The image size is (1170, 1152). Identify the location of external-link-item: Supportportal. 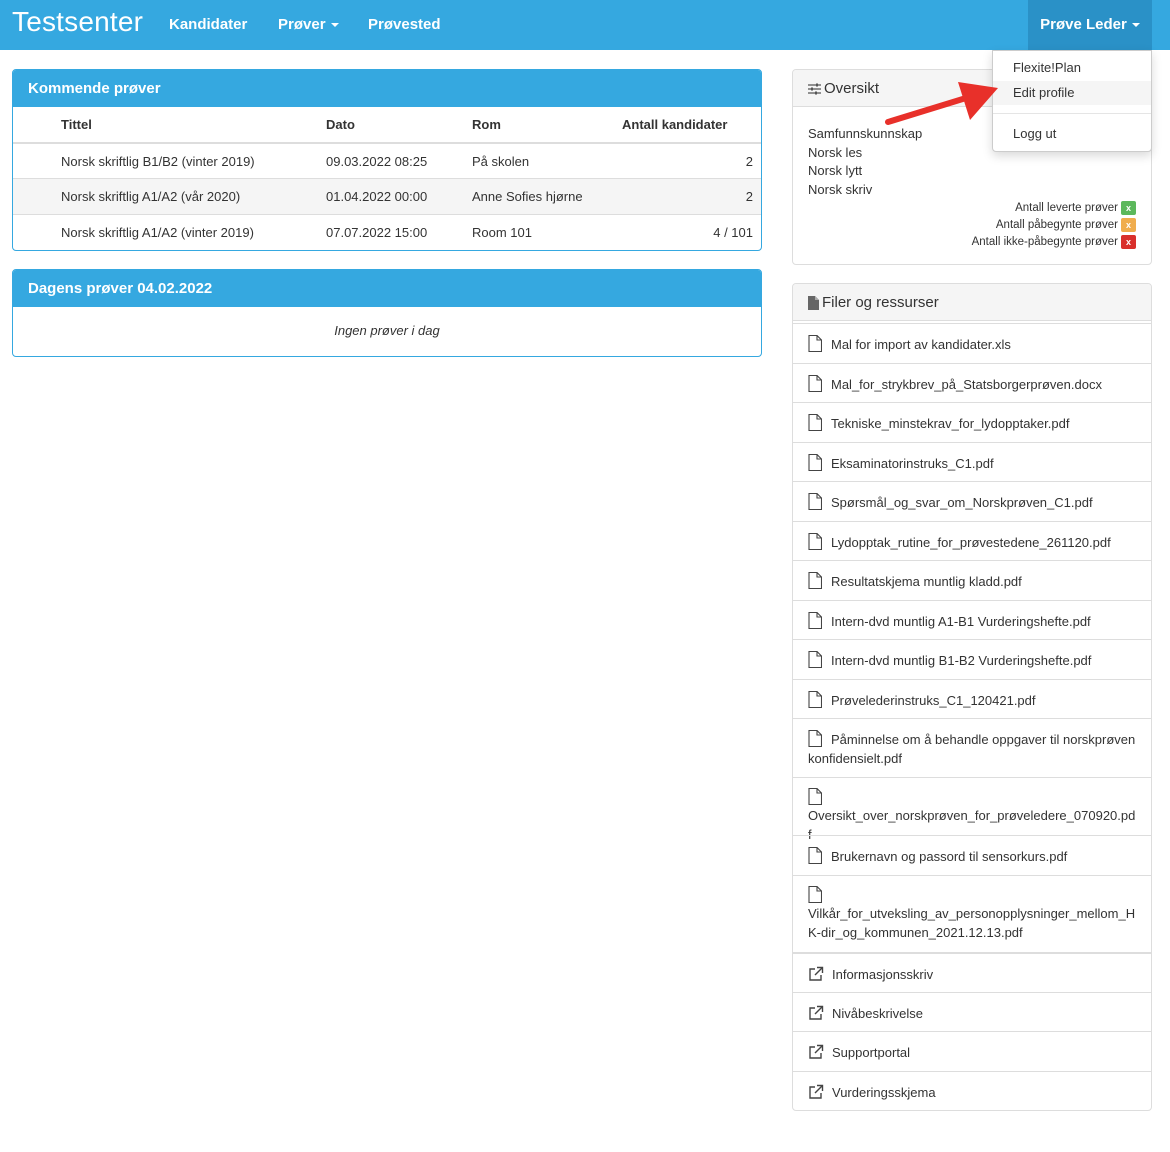
(972, 1051).